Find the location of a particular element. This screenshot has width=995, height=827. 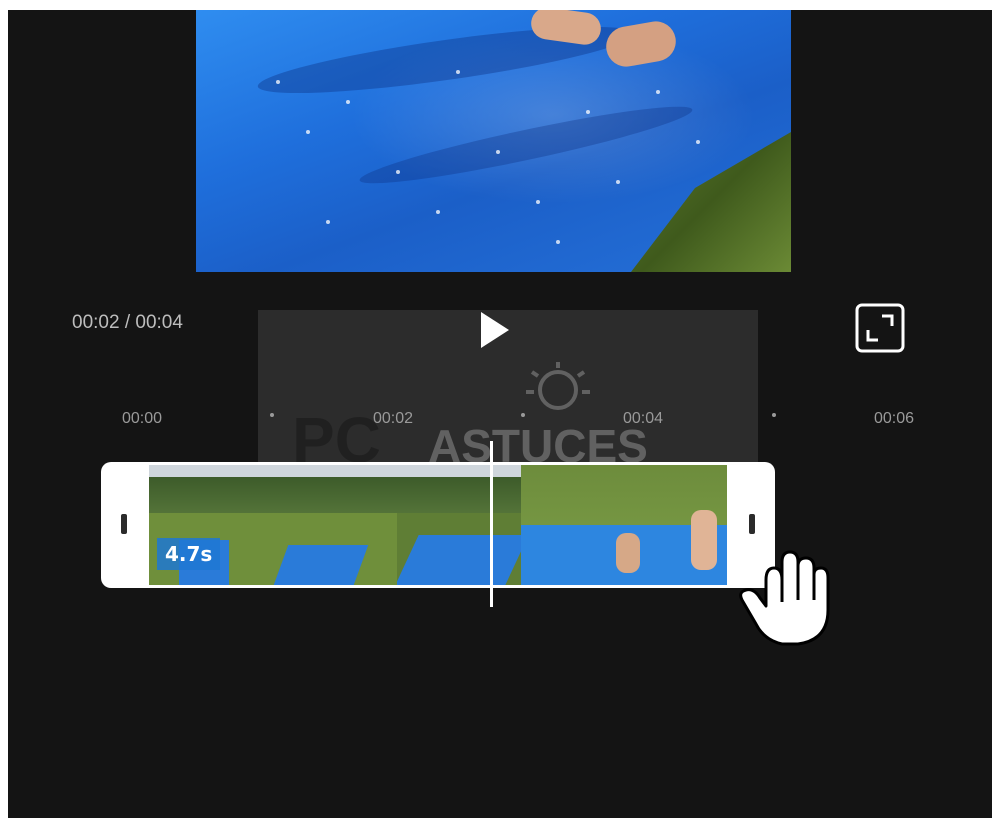

ruler-label: 00:04 is located at coordinates (643, 418).